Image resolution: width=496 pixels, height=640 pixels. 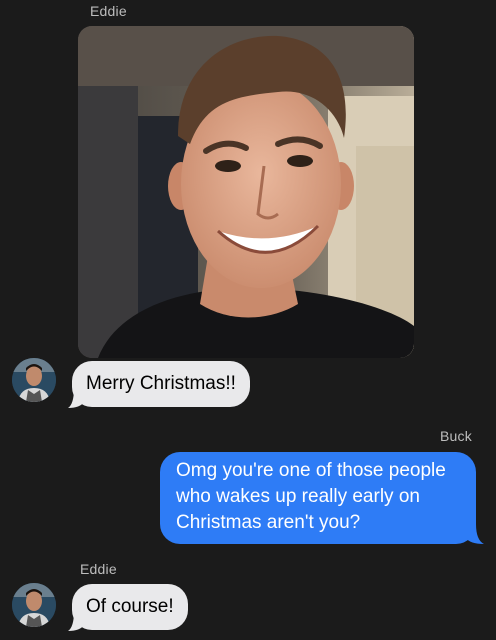 I want to click on sender-label-buck: Buck, so click(x=456, y=436).